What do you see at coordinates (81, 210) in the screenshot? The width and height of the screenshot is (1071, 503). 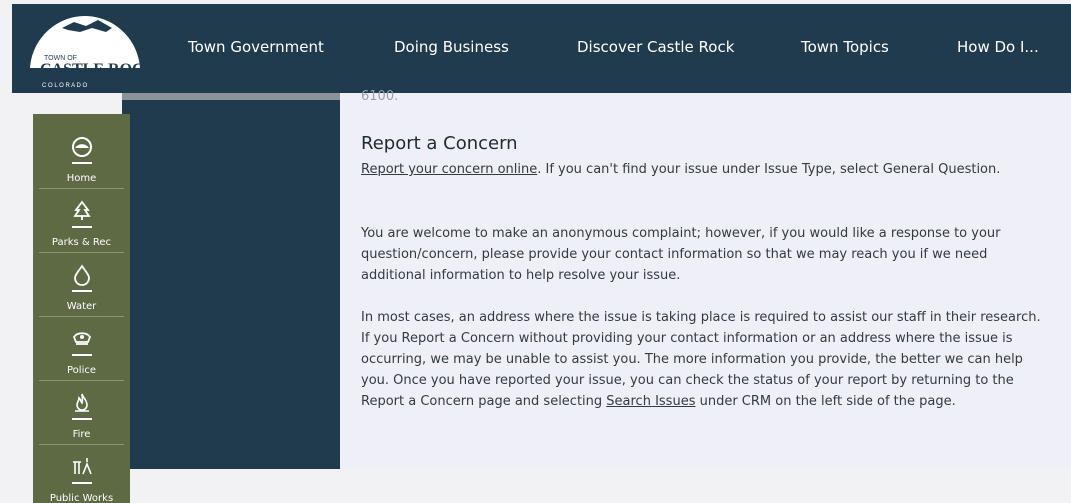 I see `tree-icon` at bounding box center [81, 210].